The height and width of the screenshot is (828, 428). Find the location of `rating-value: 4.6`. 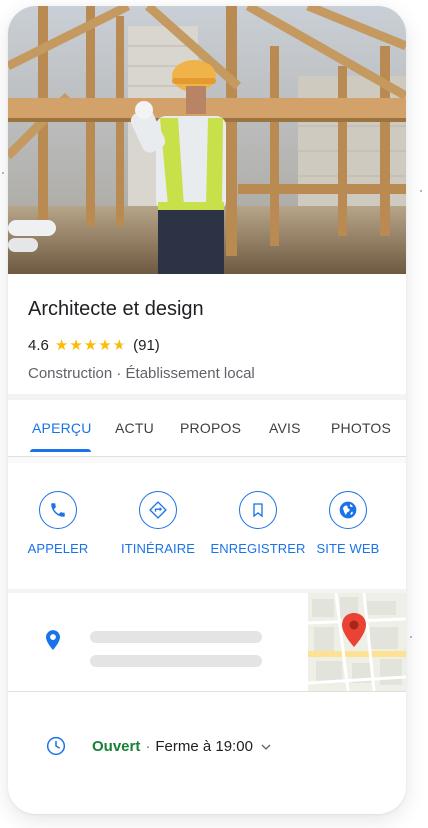

rating-value: 4.6 is located at coordinates (38, 345).